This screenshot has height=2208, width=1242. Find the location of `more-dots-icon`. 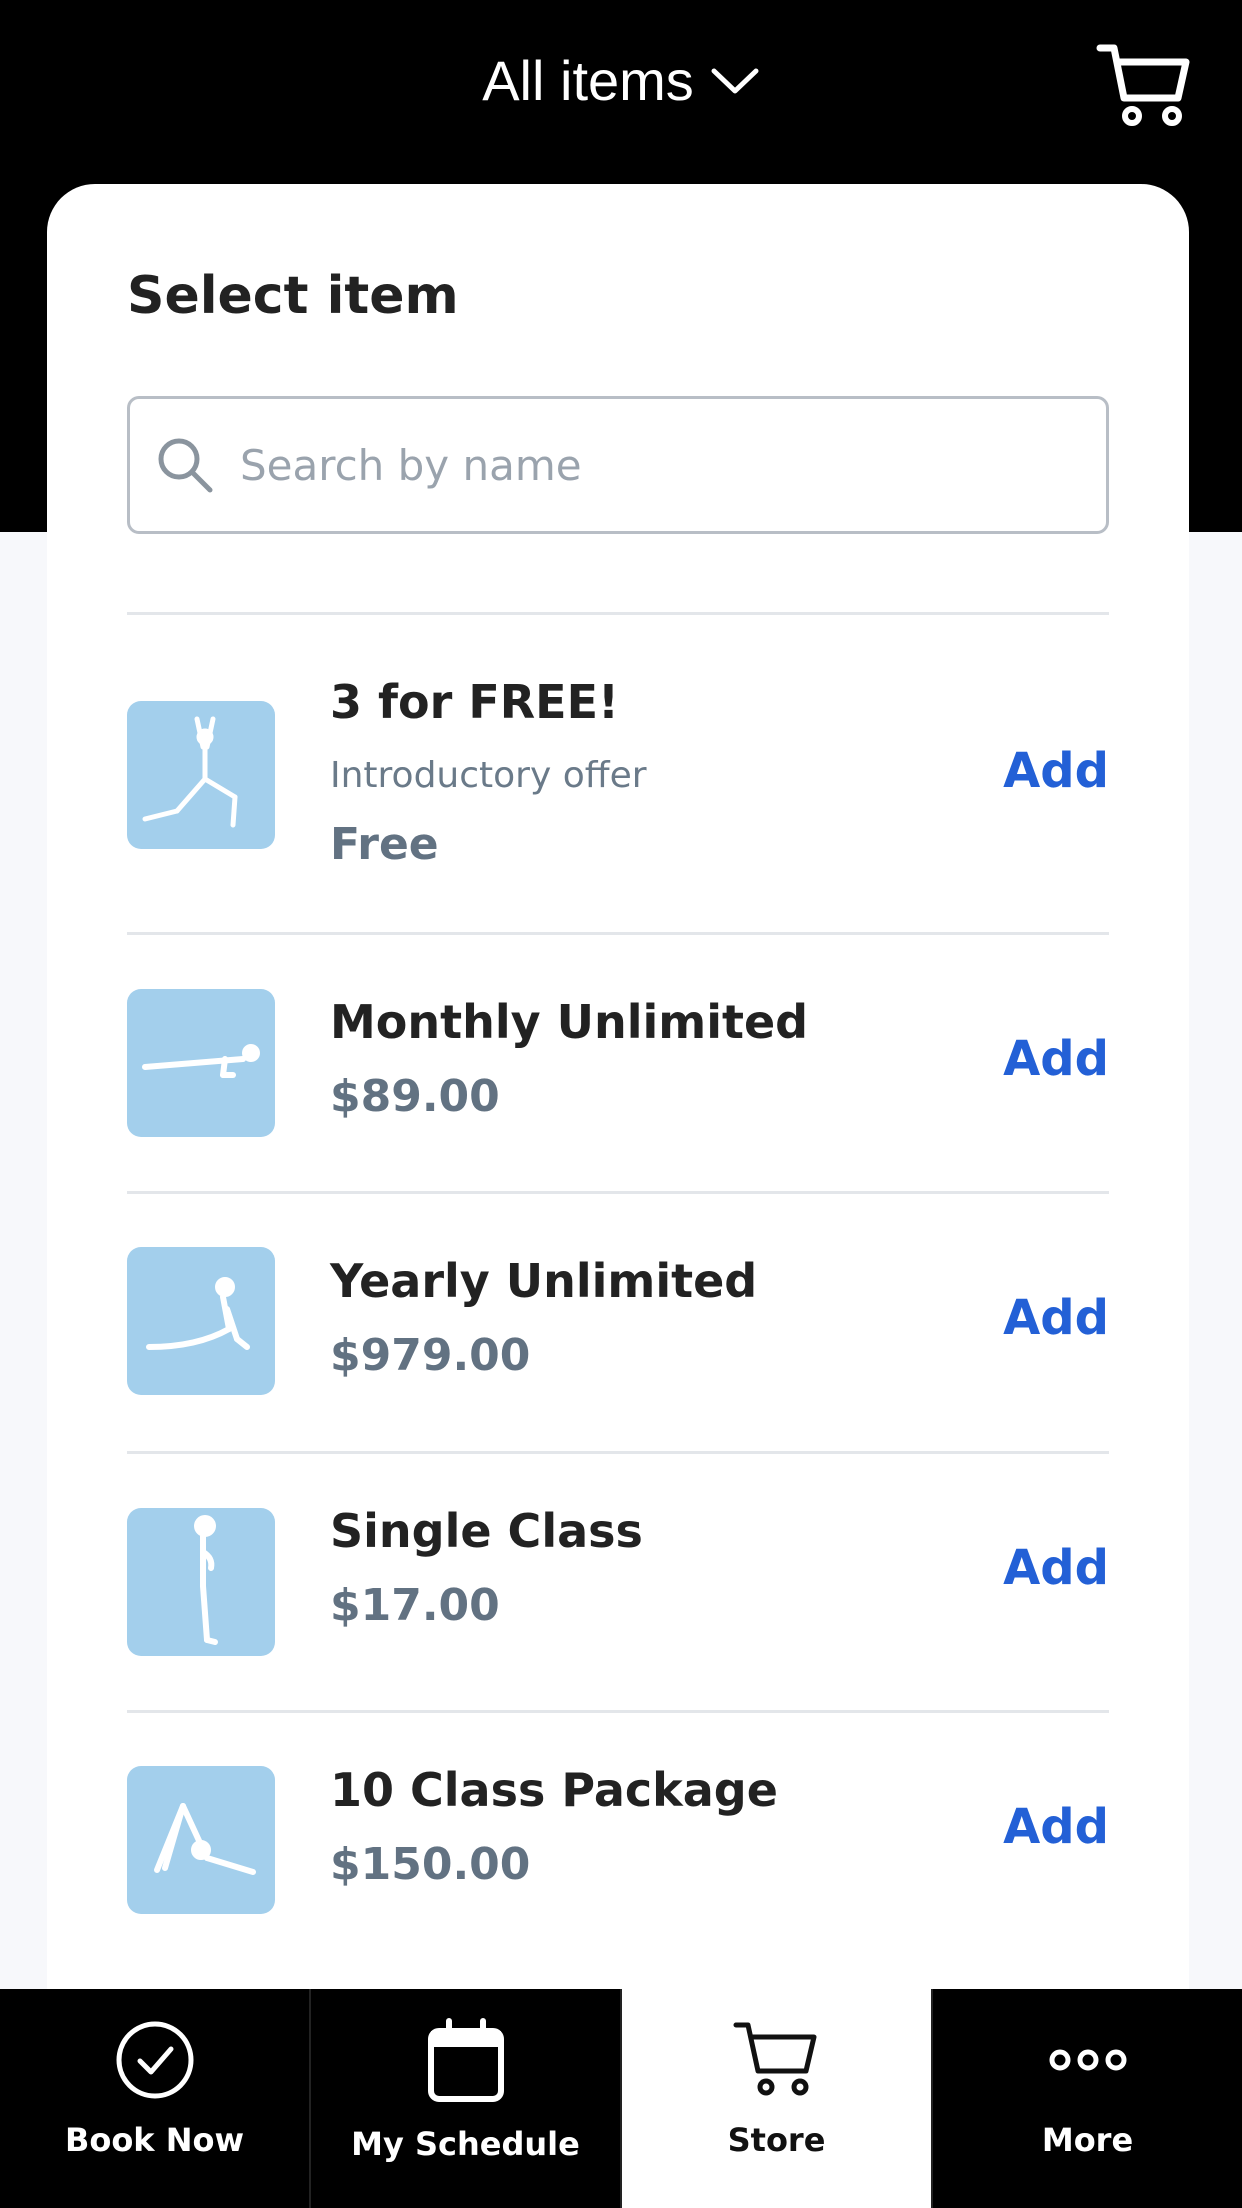

more-dots-icon is located at coordinates (1087, 2060).